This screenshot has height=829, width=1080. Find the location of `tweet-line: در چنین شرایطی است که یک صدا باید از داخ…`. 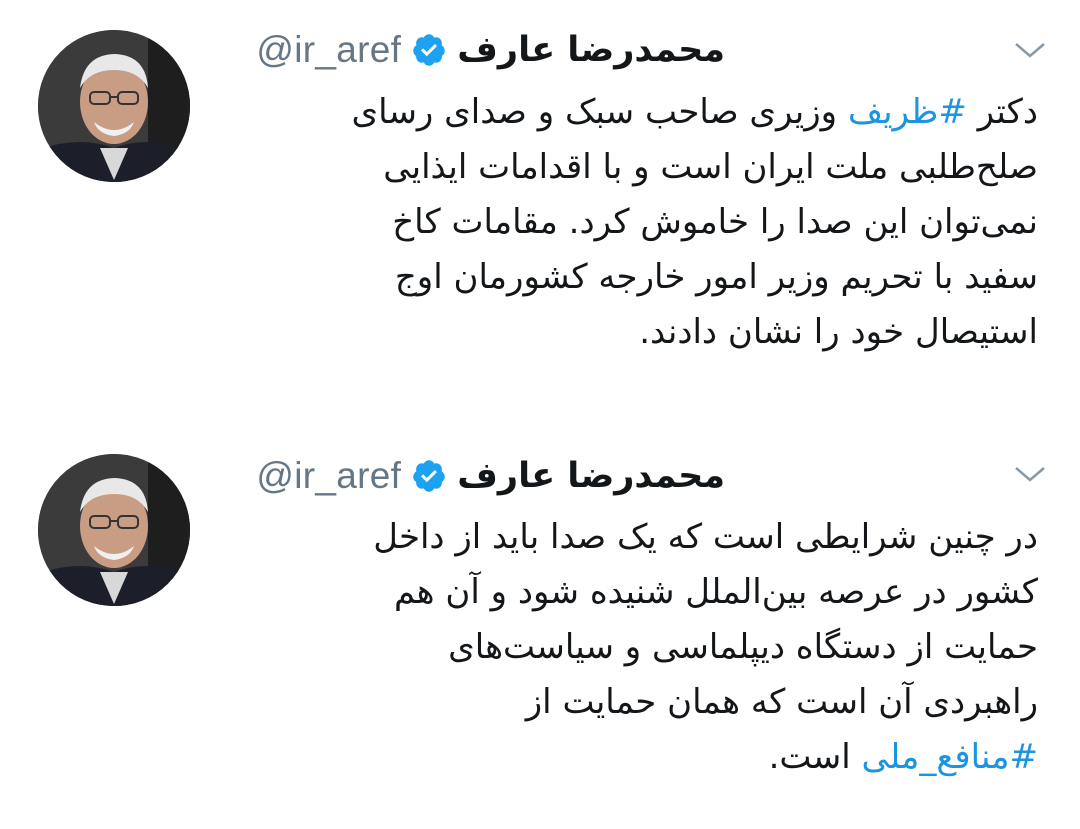

tweet-line: در چنین شرایطی است که یک صدا باید از داخ… is located at coordinates (705, 537).